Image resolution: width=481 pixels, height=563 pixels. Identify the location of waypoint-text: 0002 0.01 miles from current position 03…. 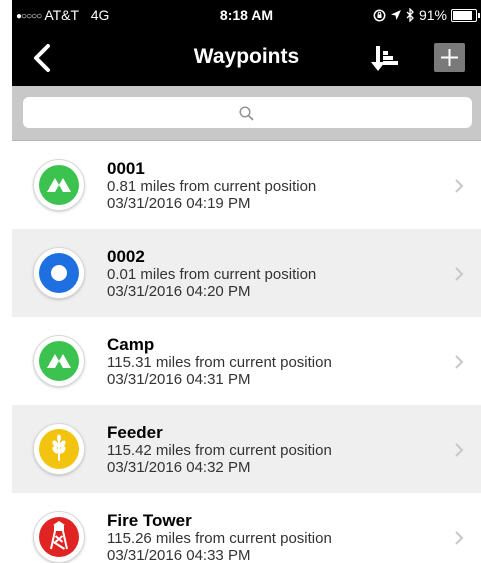
(272, 273).